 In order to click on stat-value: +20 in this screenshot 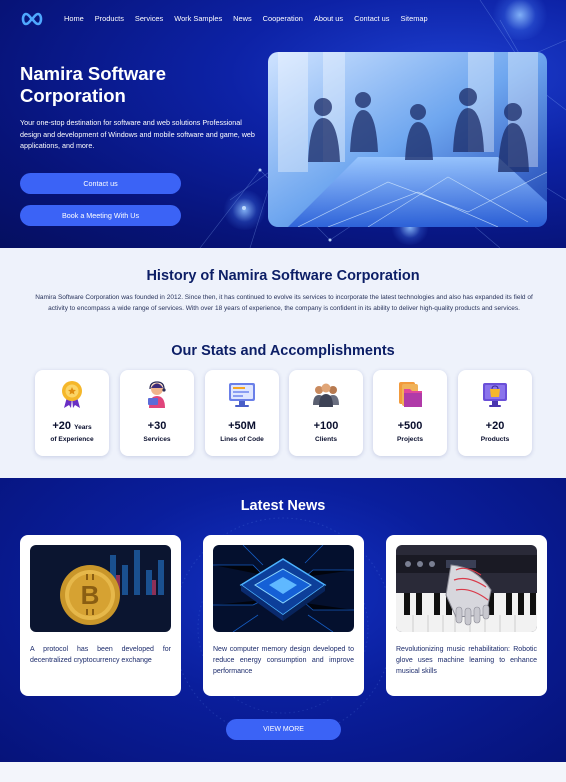, I will do `click(495, 426)`.